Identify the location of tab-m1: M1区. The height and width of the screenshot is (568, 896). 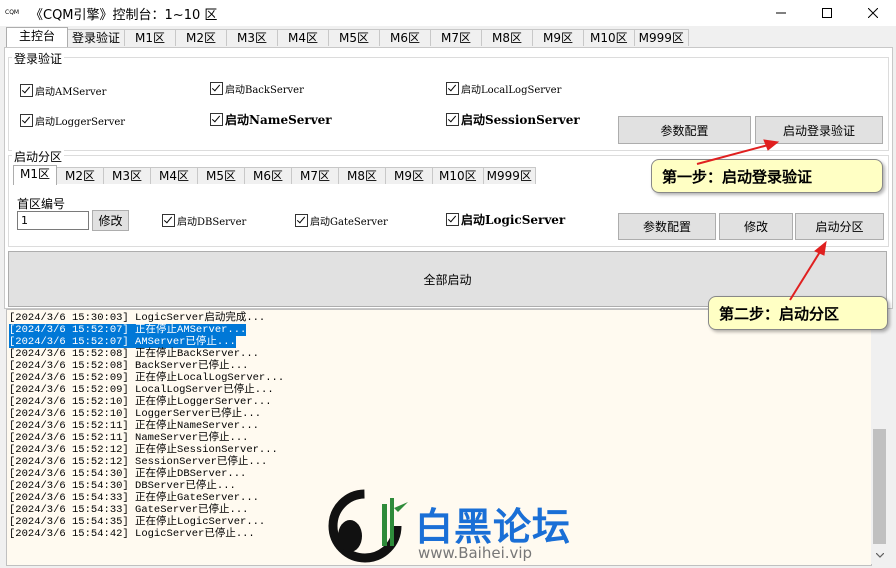
(150, 37).